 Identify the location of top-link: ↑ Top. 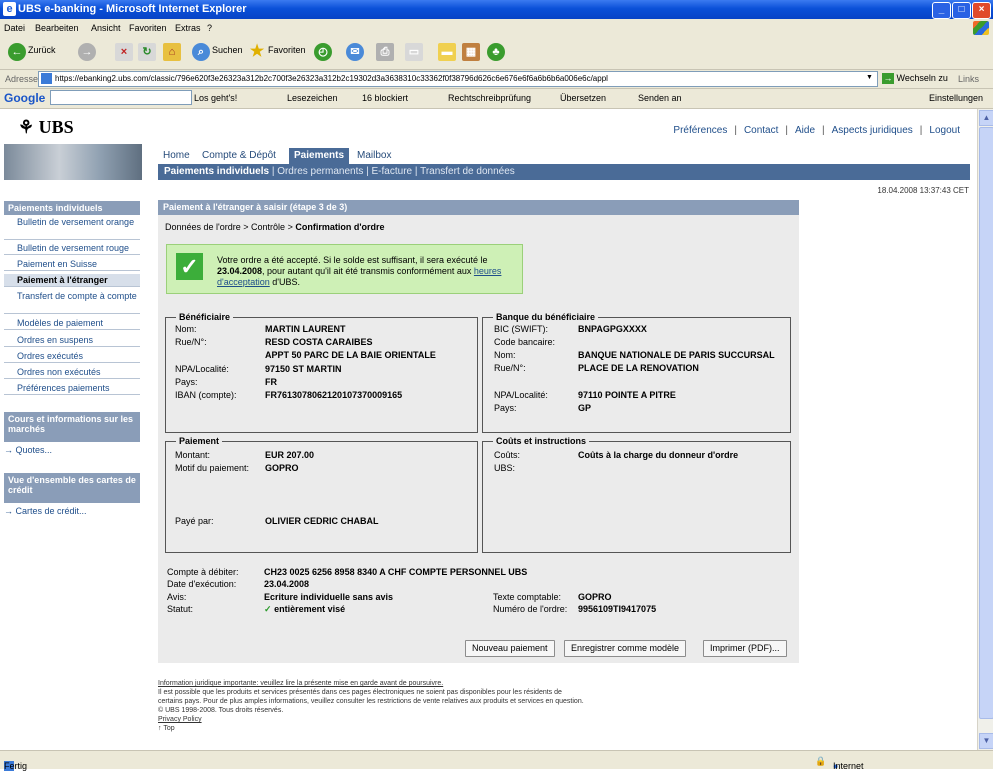
(373, 728).